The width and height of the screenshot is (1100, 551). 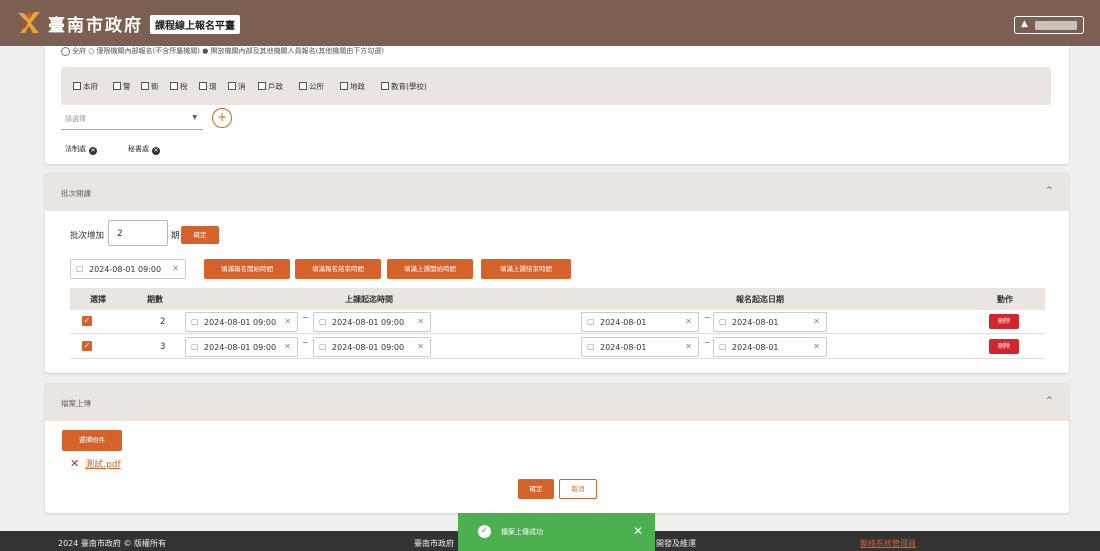 What do you see at coordinates (195, 24) in the screenshot?
I see `platform-name: 課程線上報名平臺` at bounding box center [195, 24].